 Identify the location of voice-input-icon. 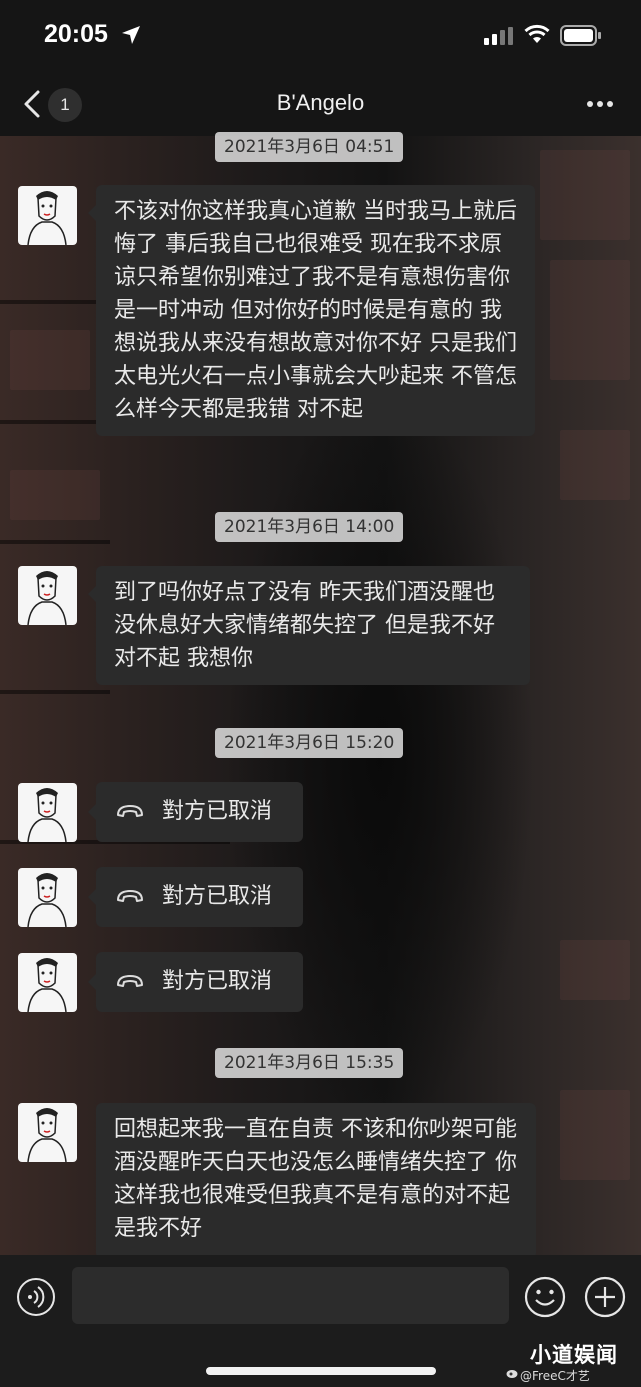
(36, 1297).